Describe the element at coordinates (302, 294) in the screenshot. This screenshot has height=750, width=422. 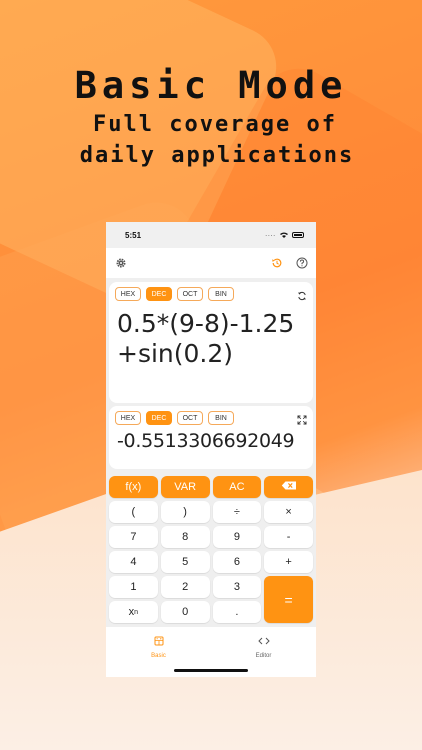
I see `refresh-icon` at that location.